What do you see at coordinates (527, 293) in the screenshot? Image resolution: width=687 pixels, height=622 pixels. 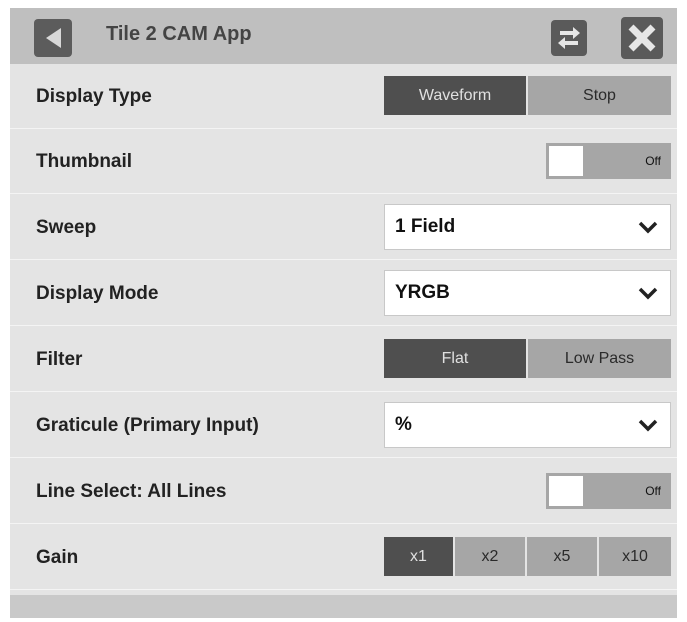 I see `display-mode-dropdown: YRGB` at bounding box center [527, 293].